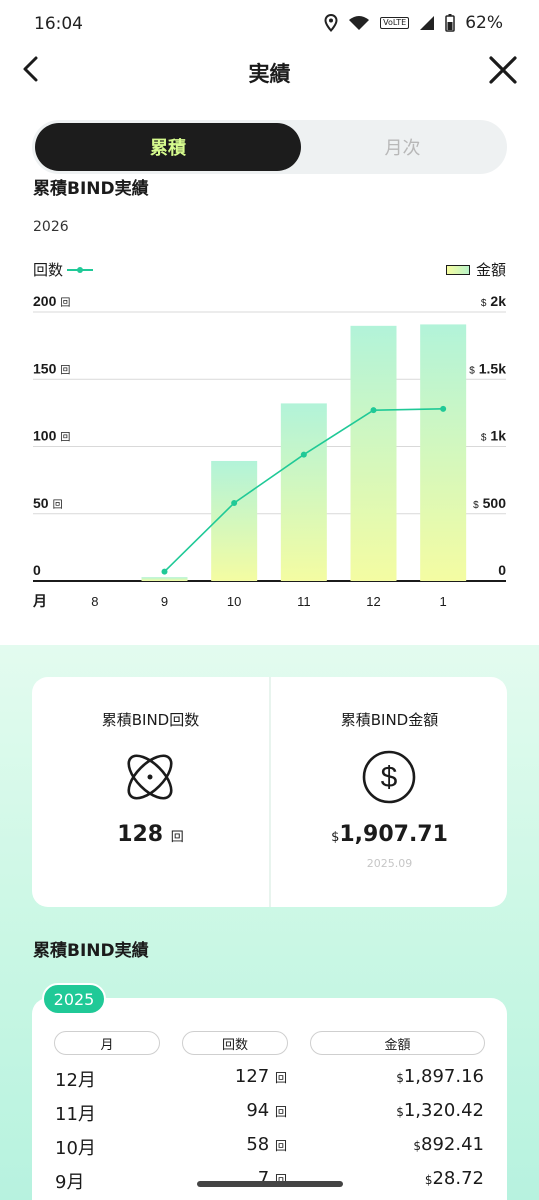 This screenshot has height=1200, width=539. I want to click on tab-cumulative: 累積, so click(168, 147).